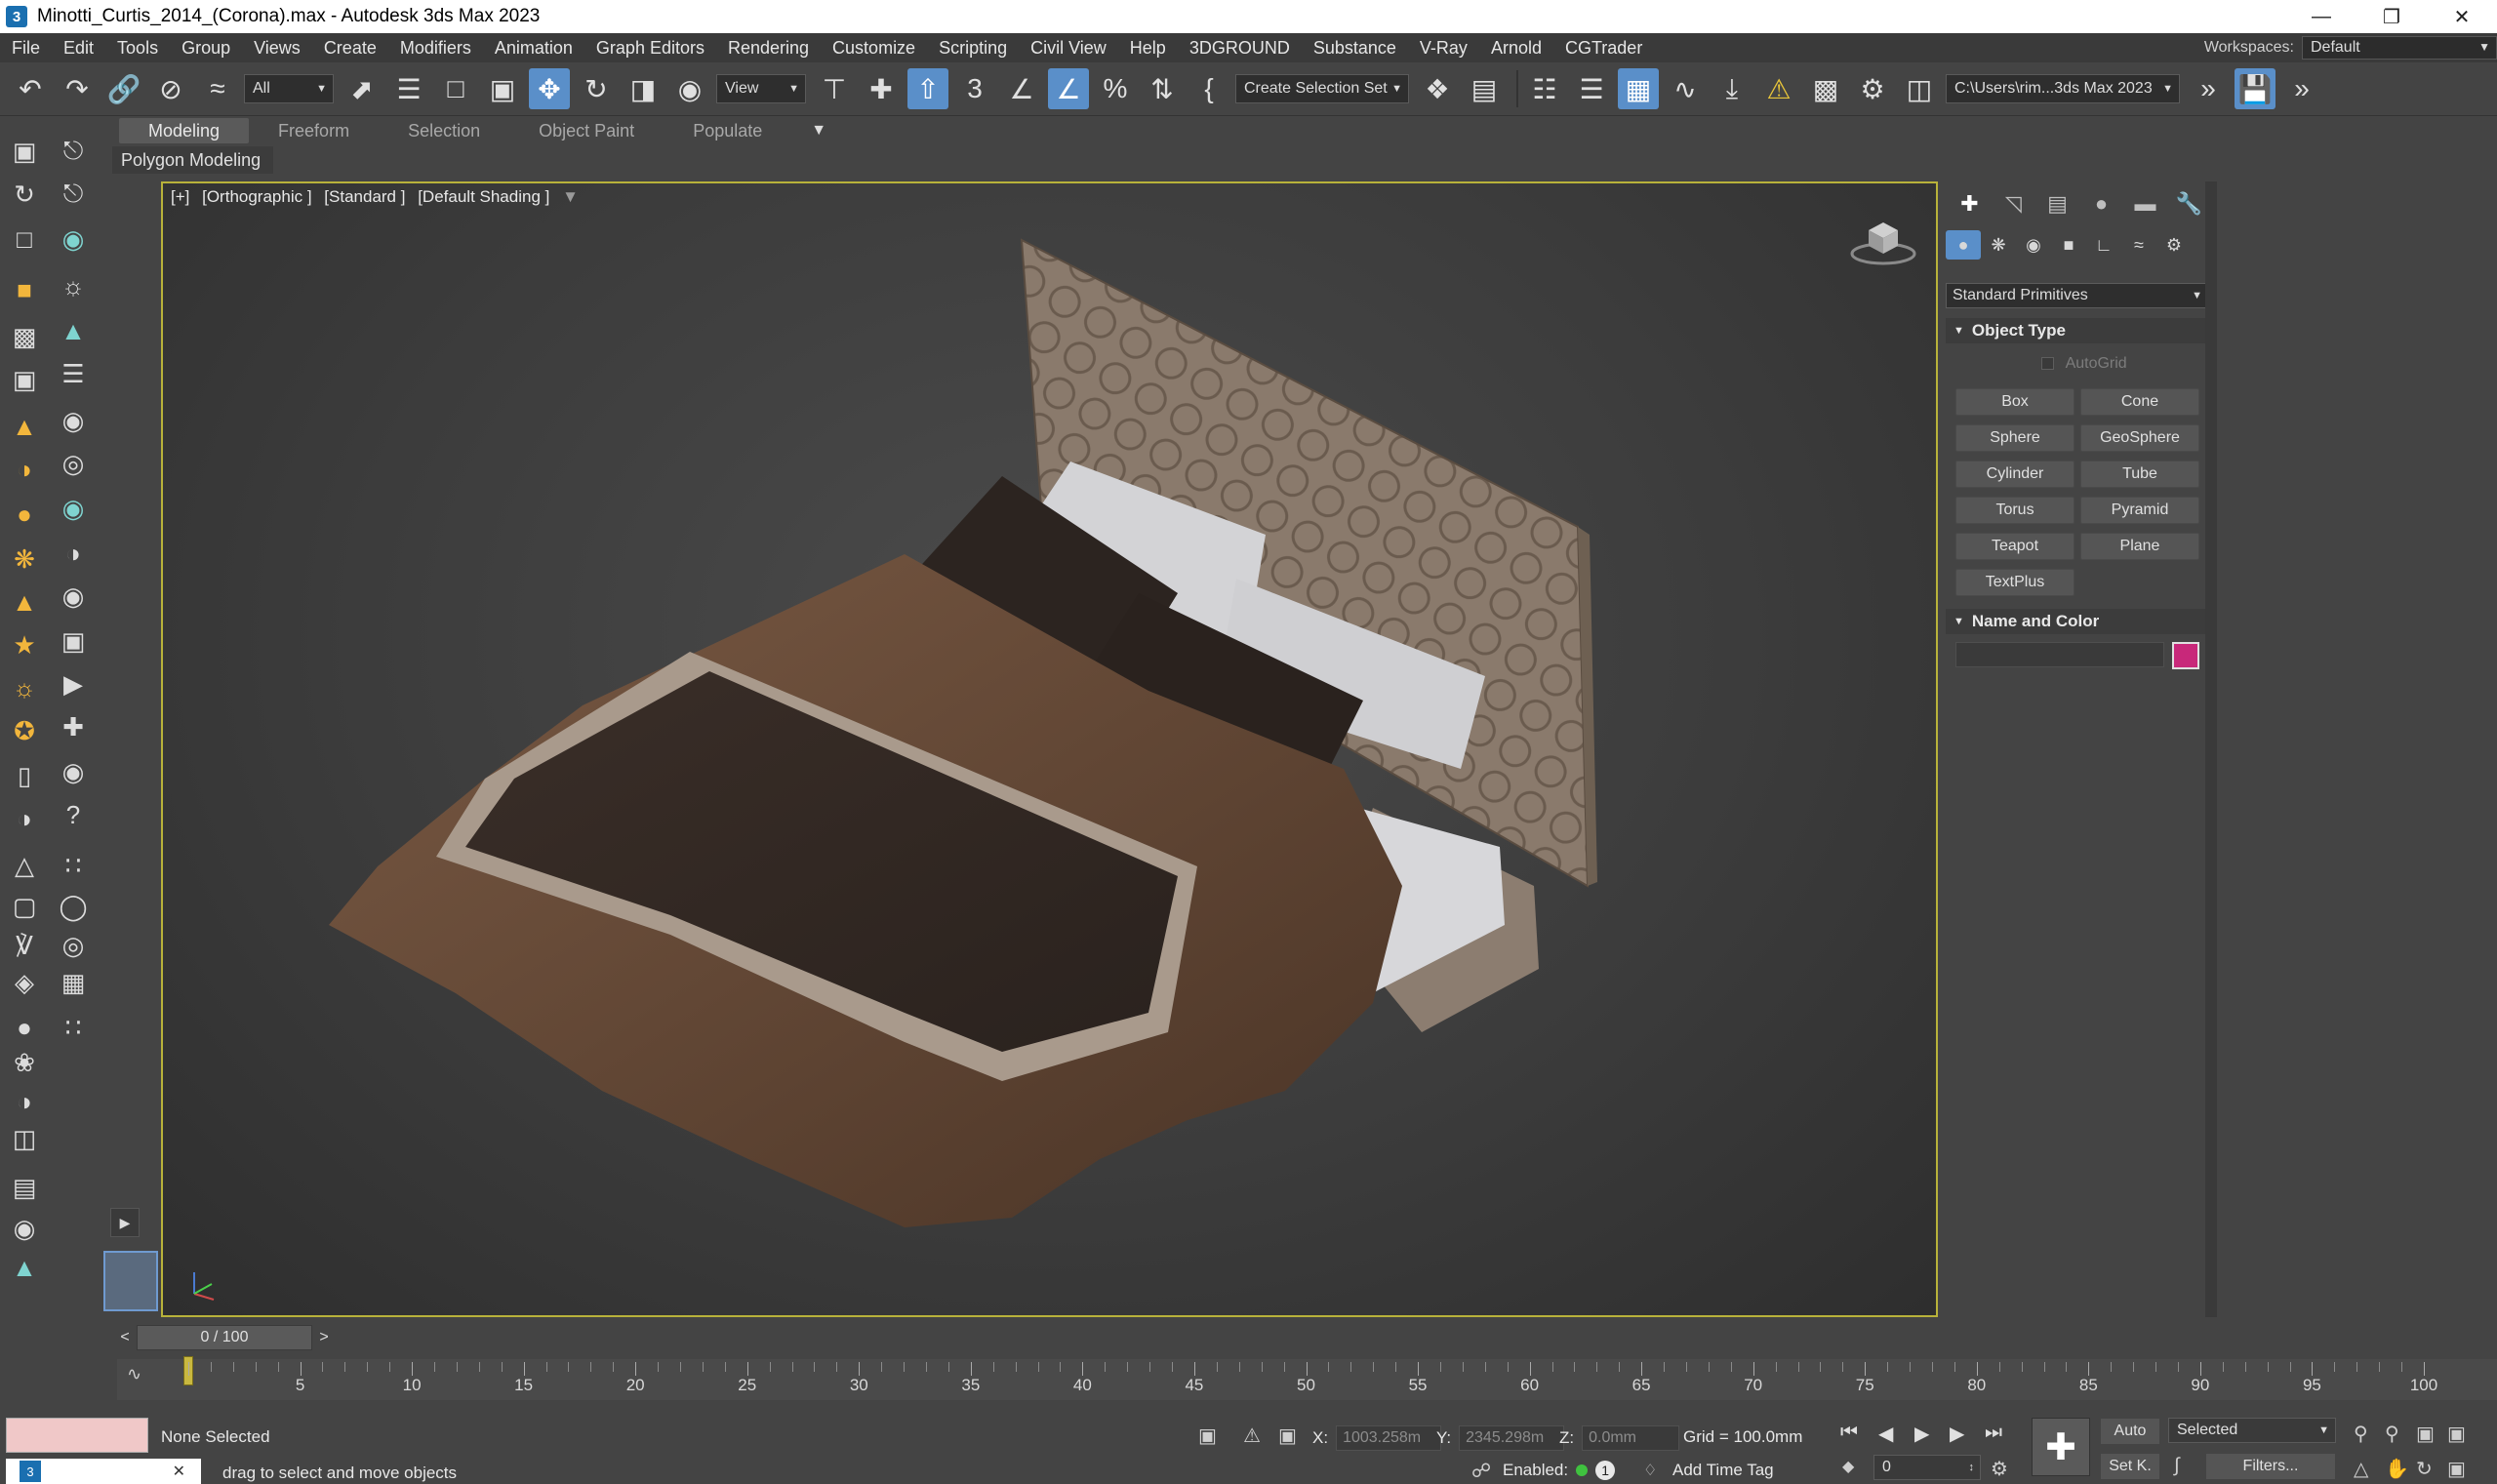 Image resolution: width=2497 pixels, height=1484 pixels. I want to click on tree-icon: ▲, so click(73, 330).